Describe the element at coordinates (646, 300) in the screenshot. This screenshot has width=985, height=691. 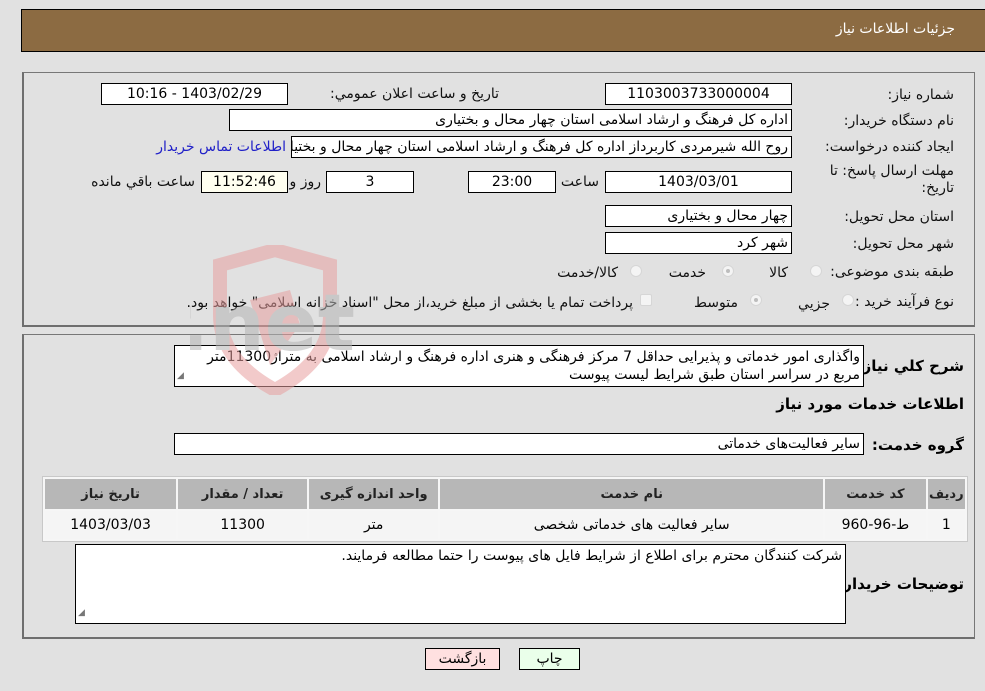
I see `treasury-payment-checkbox` at that location.